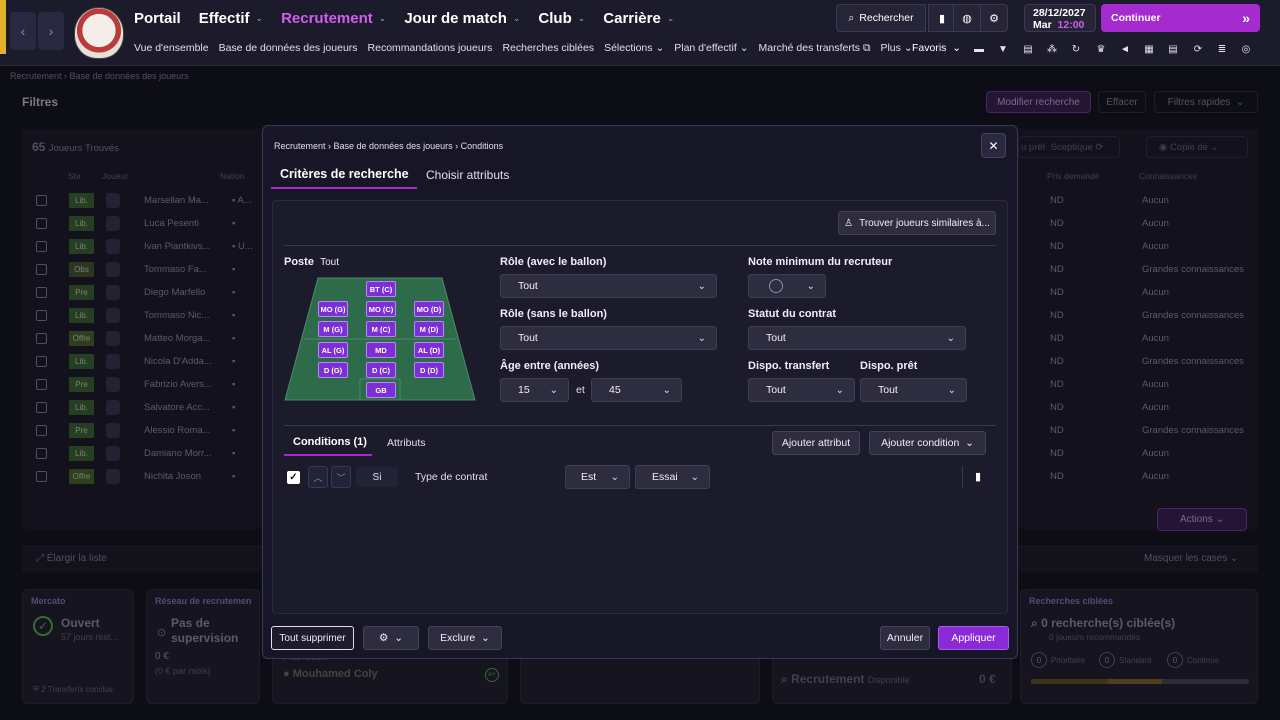 The width and height of the screenshot is (1280, 720). What do you see at coordinates (711, 48) in the screenshot?
I see `subnav-squad-plan: Plan d'effectif ⌄` at bounding box center [711, 48].